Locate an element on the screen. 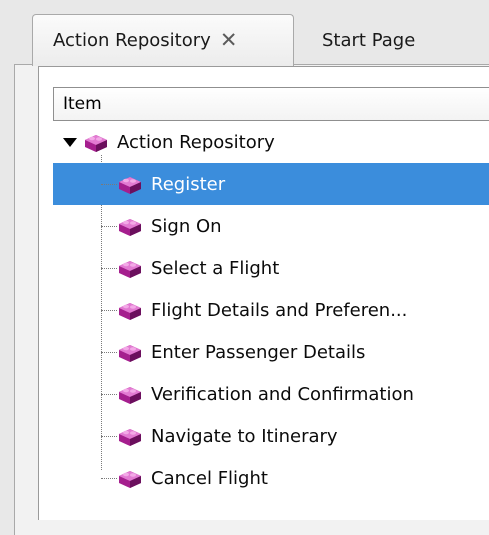  tree-item-label: Register is located at coordinates (188, 184).